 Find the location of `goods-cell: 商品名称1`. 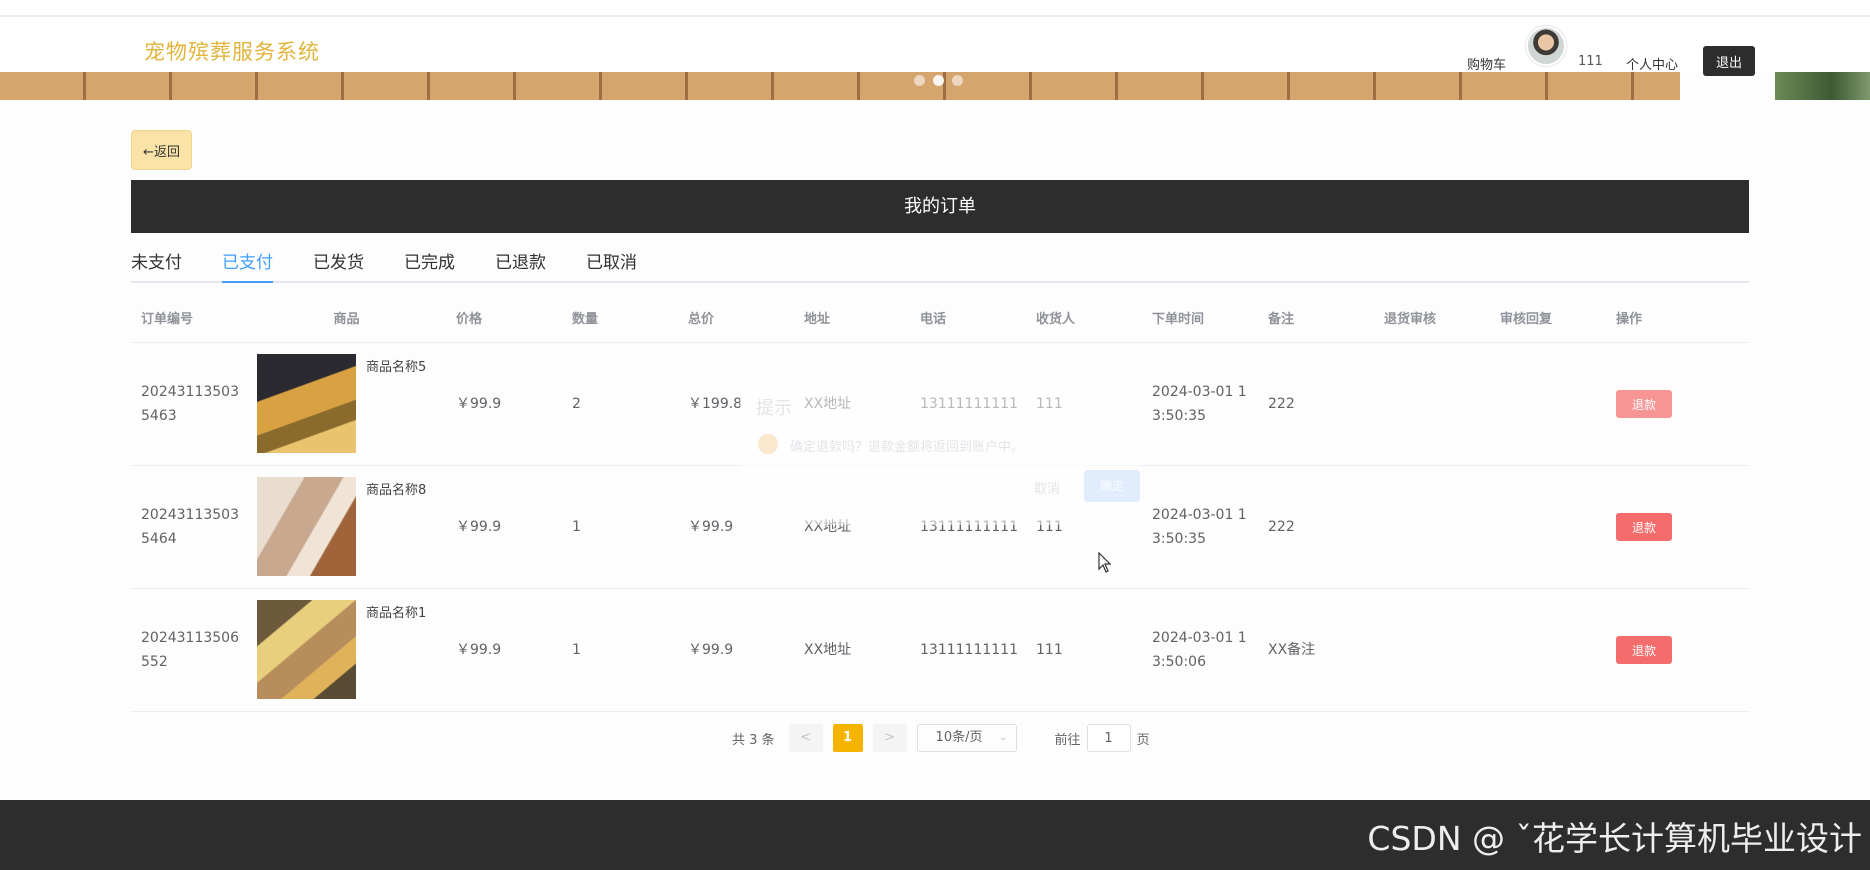

goods-cell: 商品名称1 is located at coordinates (346, 650).